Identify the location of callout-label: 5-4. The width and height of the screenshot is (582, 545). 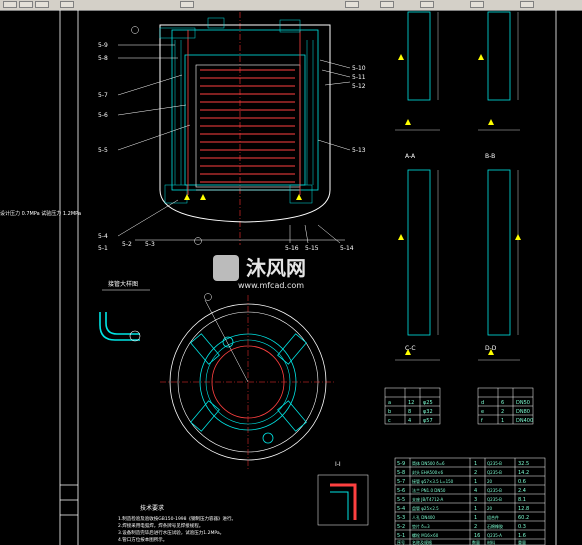
(103, 236).